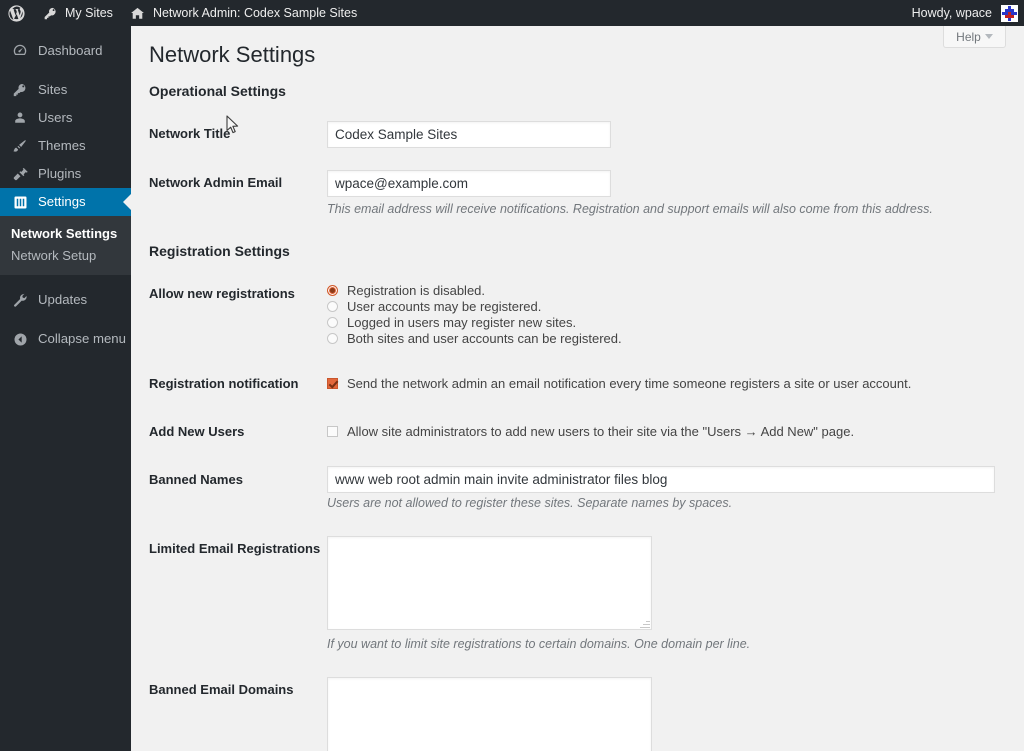 The image size is (1024, 751). Describe the element at coordinates (65, 234) in the screenshot. I see `sidebar-item-network-settings: Network Settings` at that location.